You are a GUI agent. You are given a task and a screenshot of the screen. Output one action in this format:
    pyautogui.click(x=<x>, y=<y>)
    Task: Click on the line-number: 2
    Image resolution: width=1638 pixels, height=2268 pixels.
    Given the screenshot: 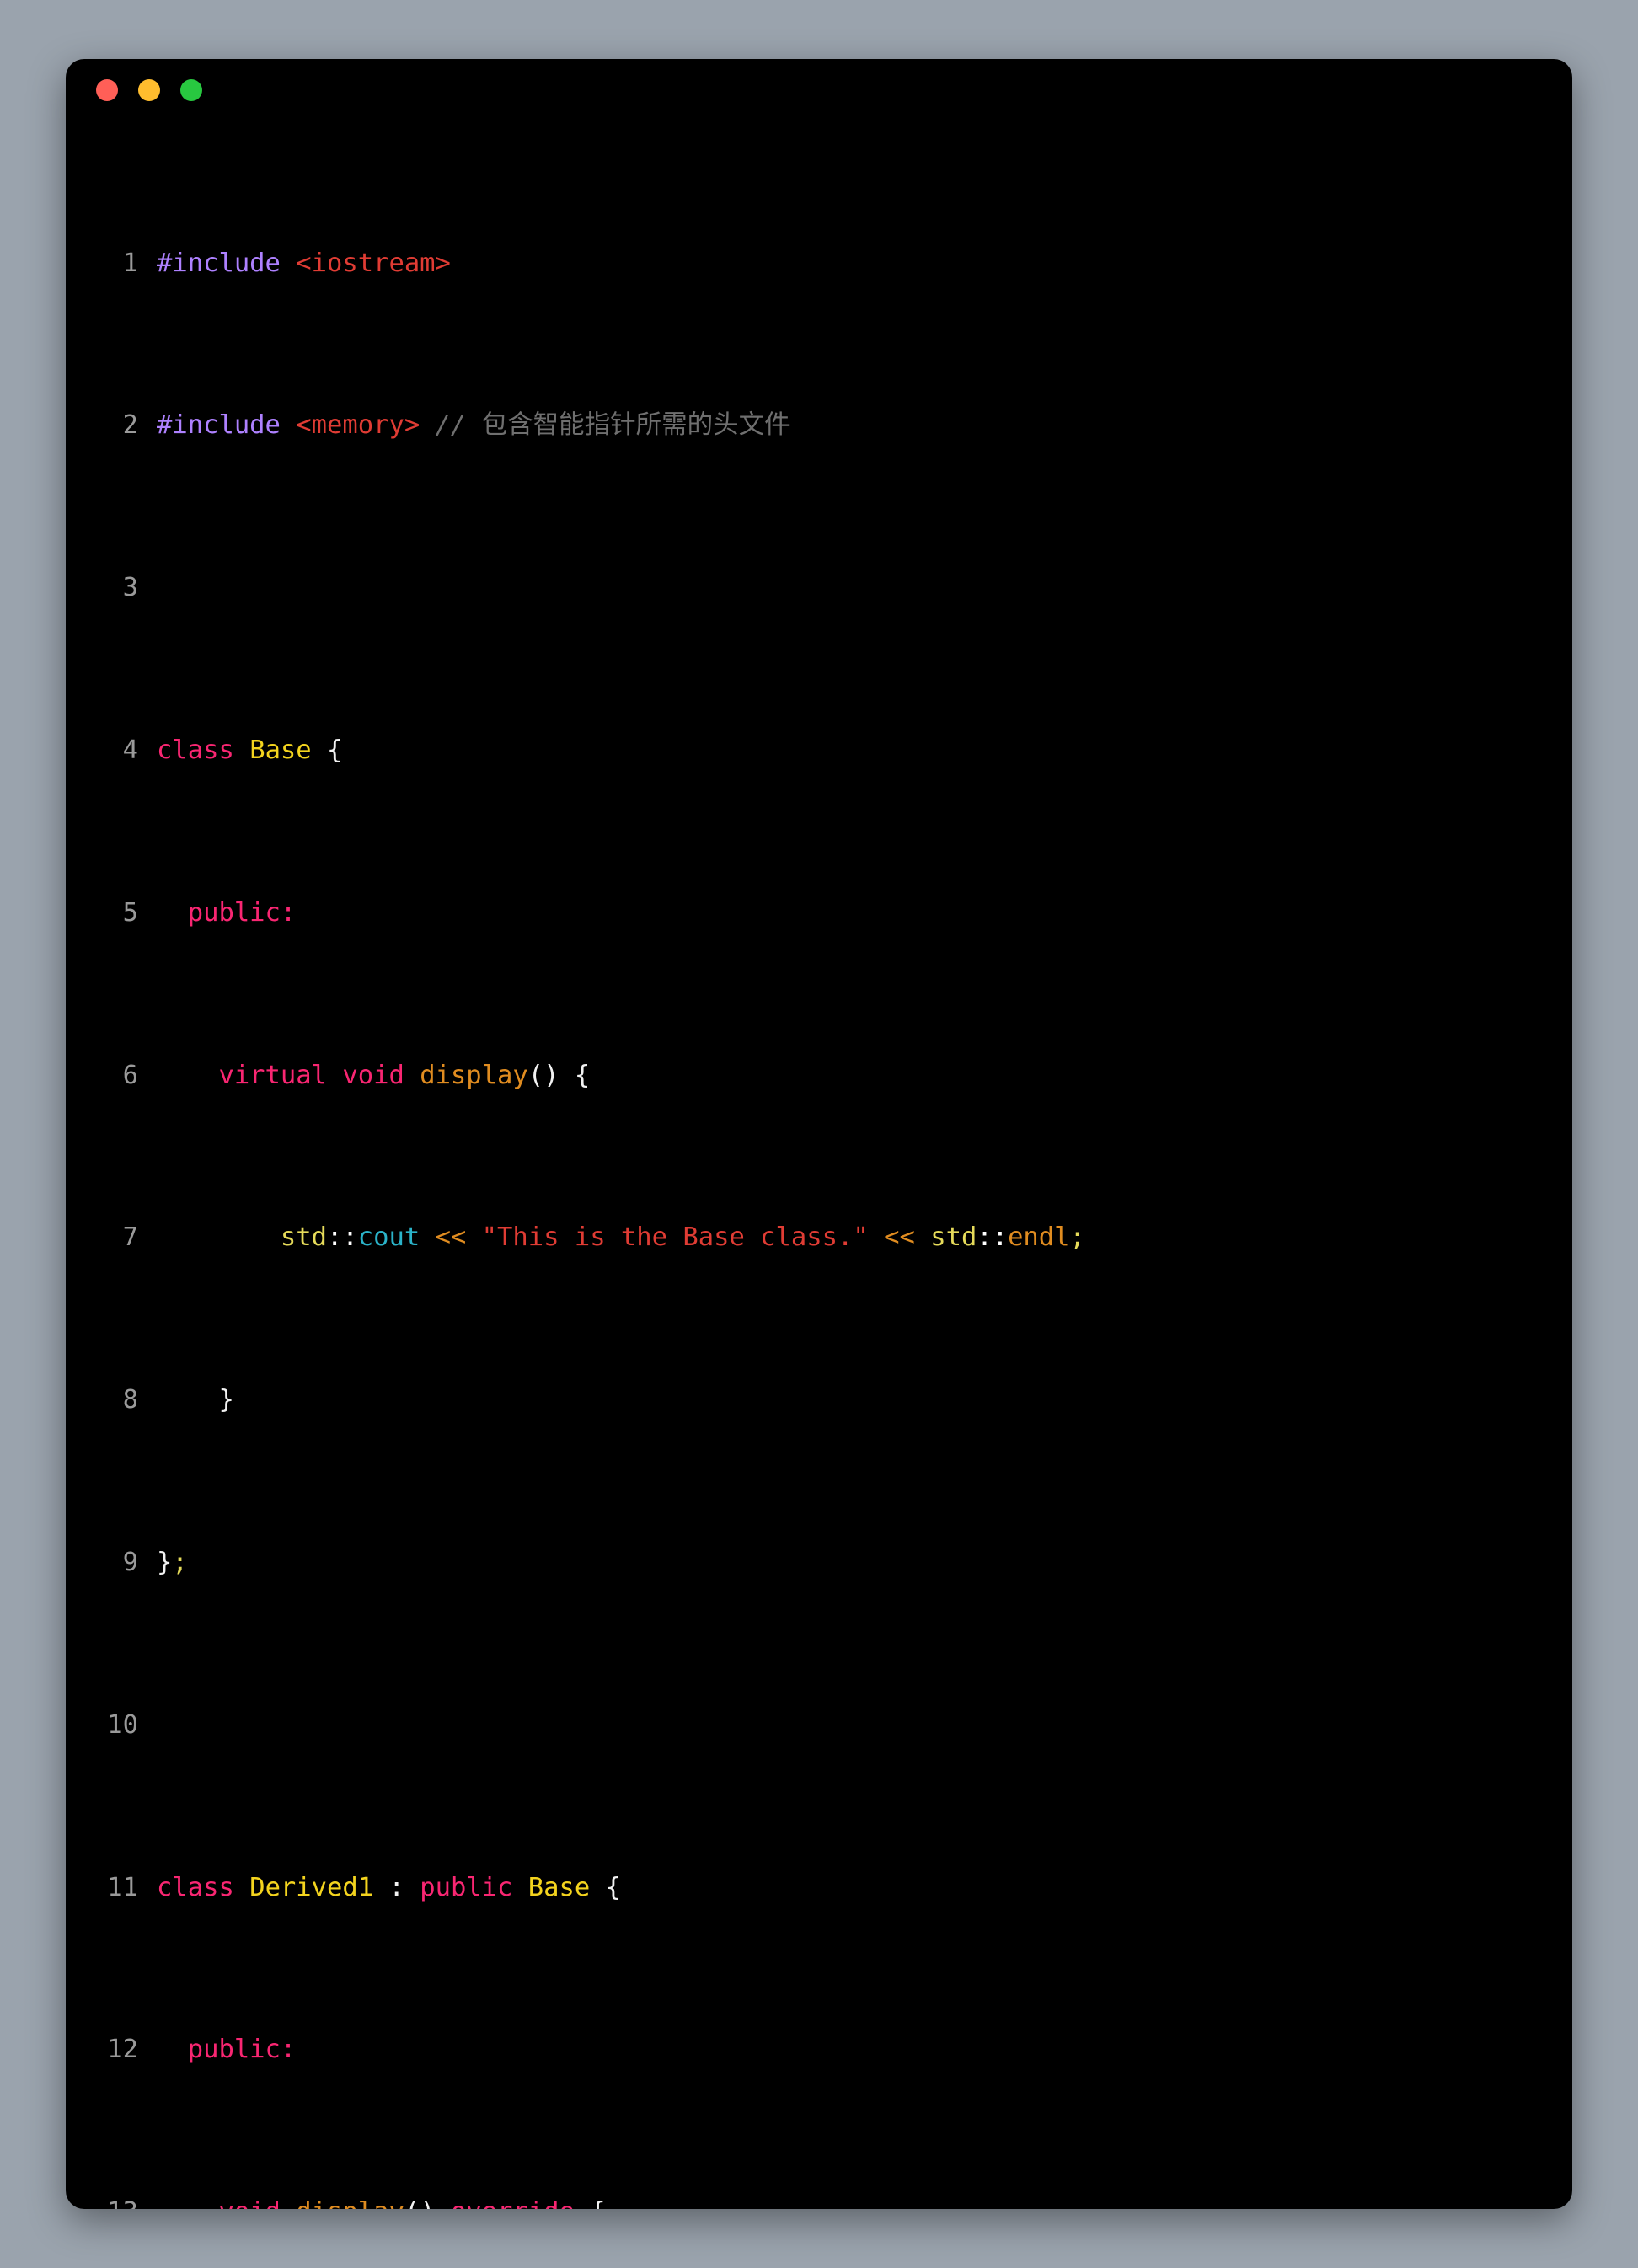 What is the action you would take?
    pyautogui.click(x=130, y=425)
    